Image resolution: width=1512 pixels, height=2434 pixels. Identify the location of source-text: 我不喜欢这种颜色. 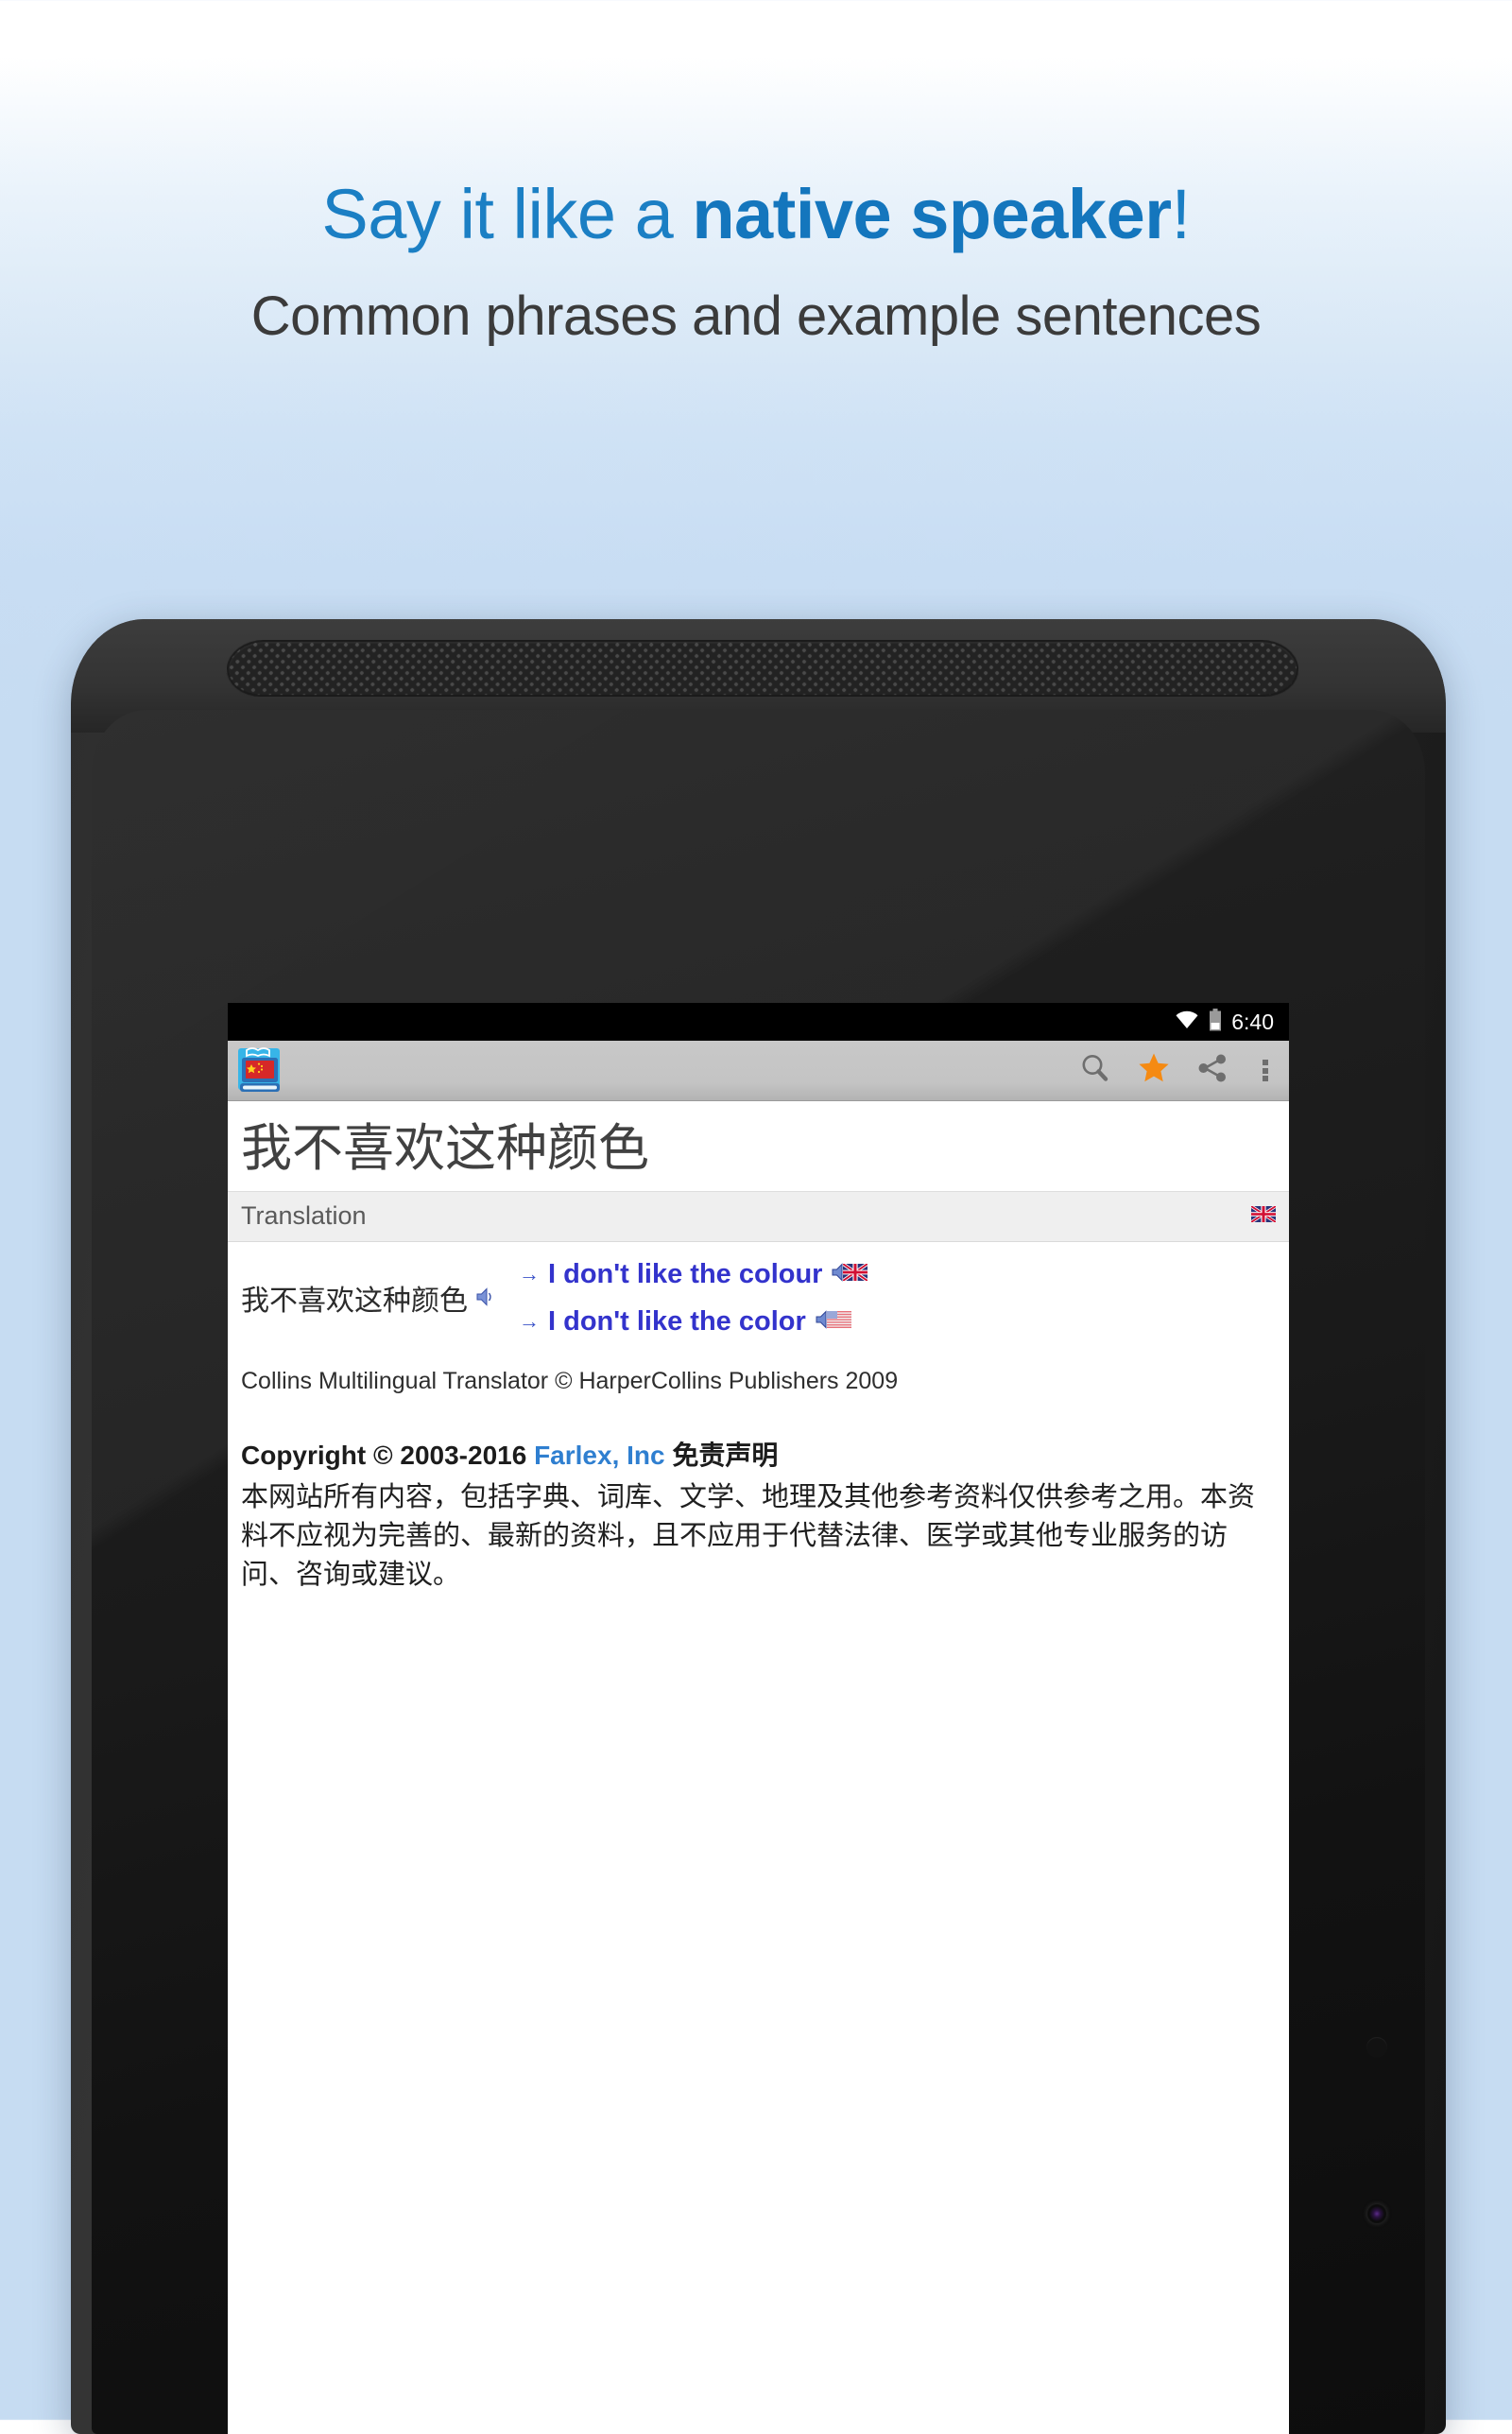
(354, 1302).